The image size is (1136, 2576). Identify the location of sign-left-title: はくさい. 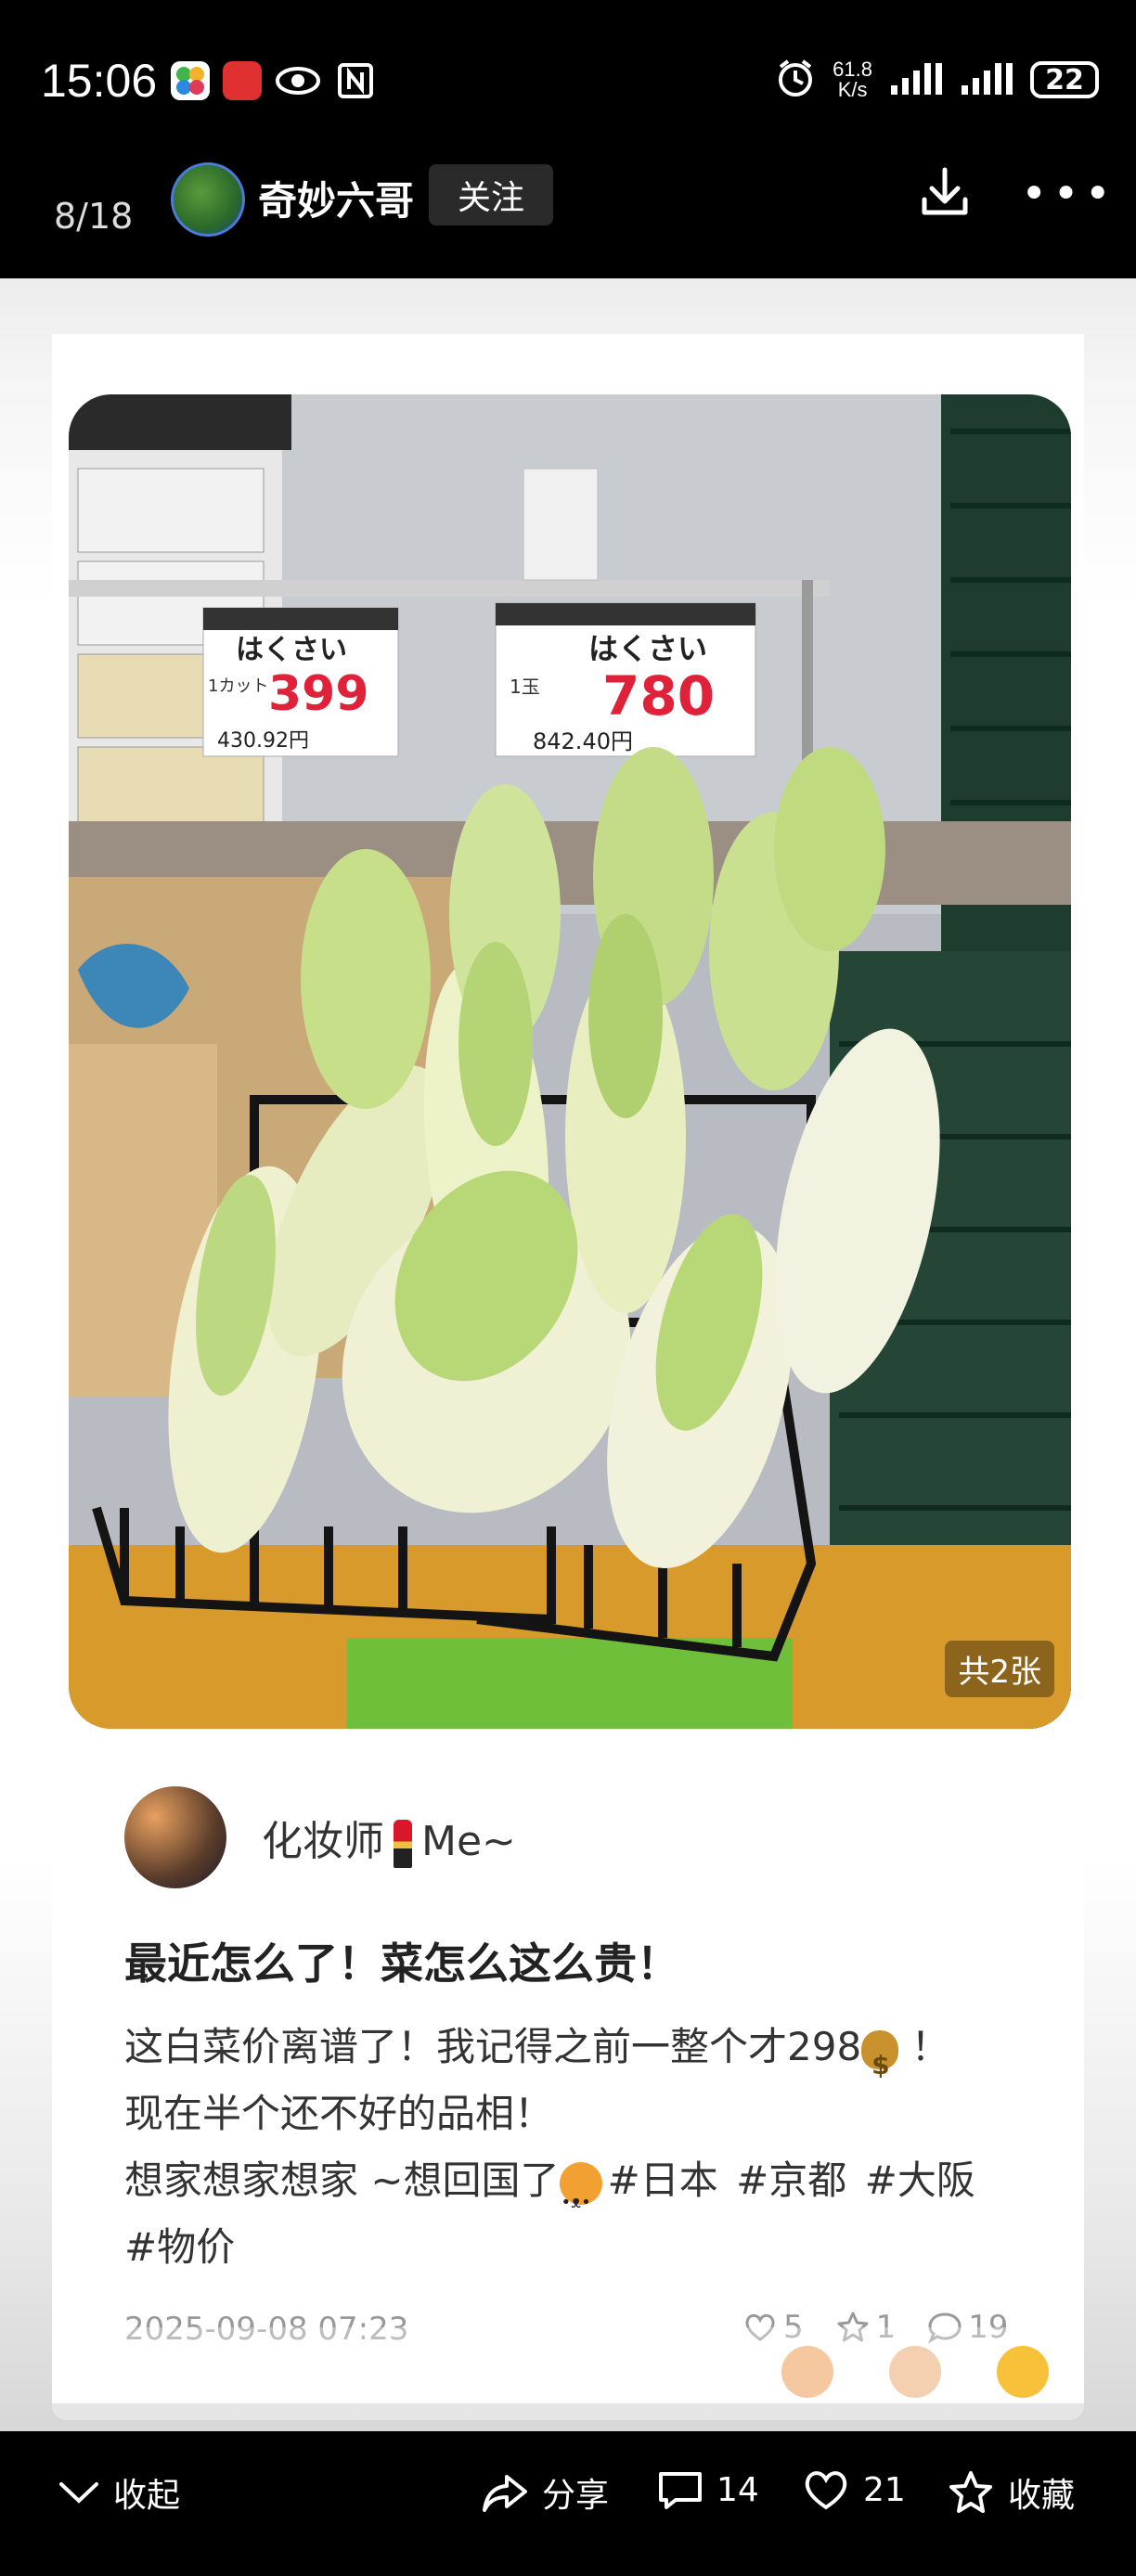
(291, 650).